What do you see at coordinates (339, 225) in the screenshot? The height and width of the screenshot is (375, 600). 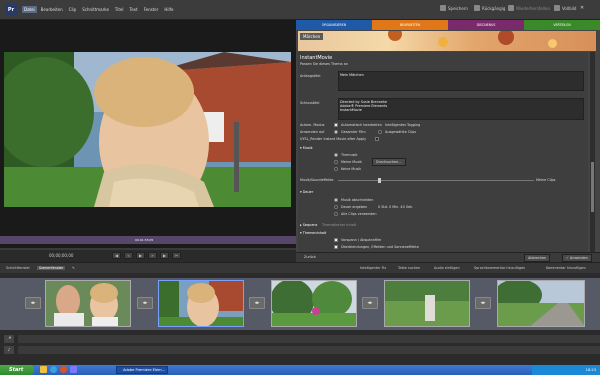 I see `sequence-value: Thematischer Inhalt` at bounding box center [339, 225].